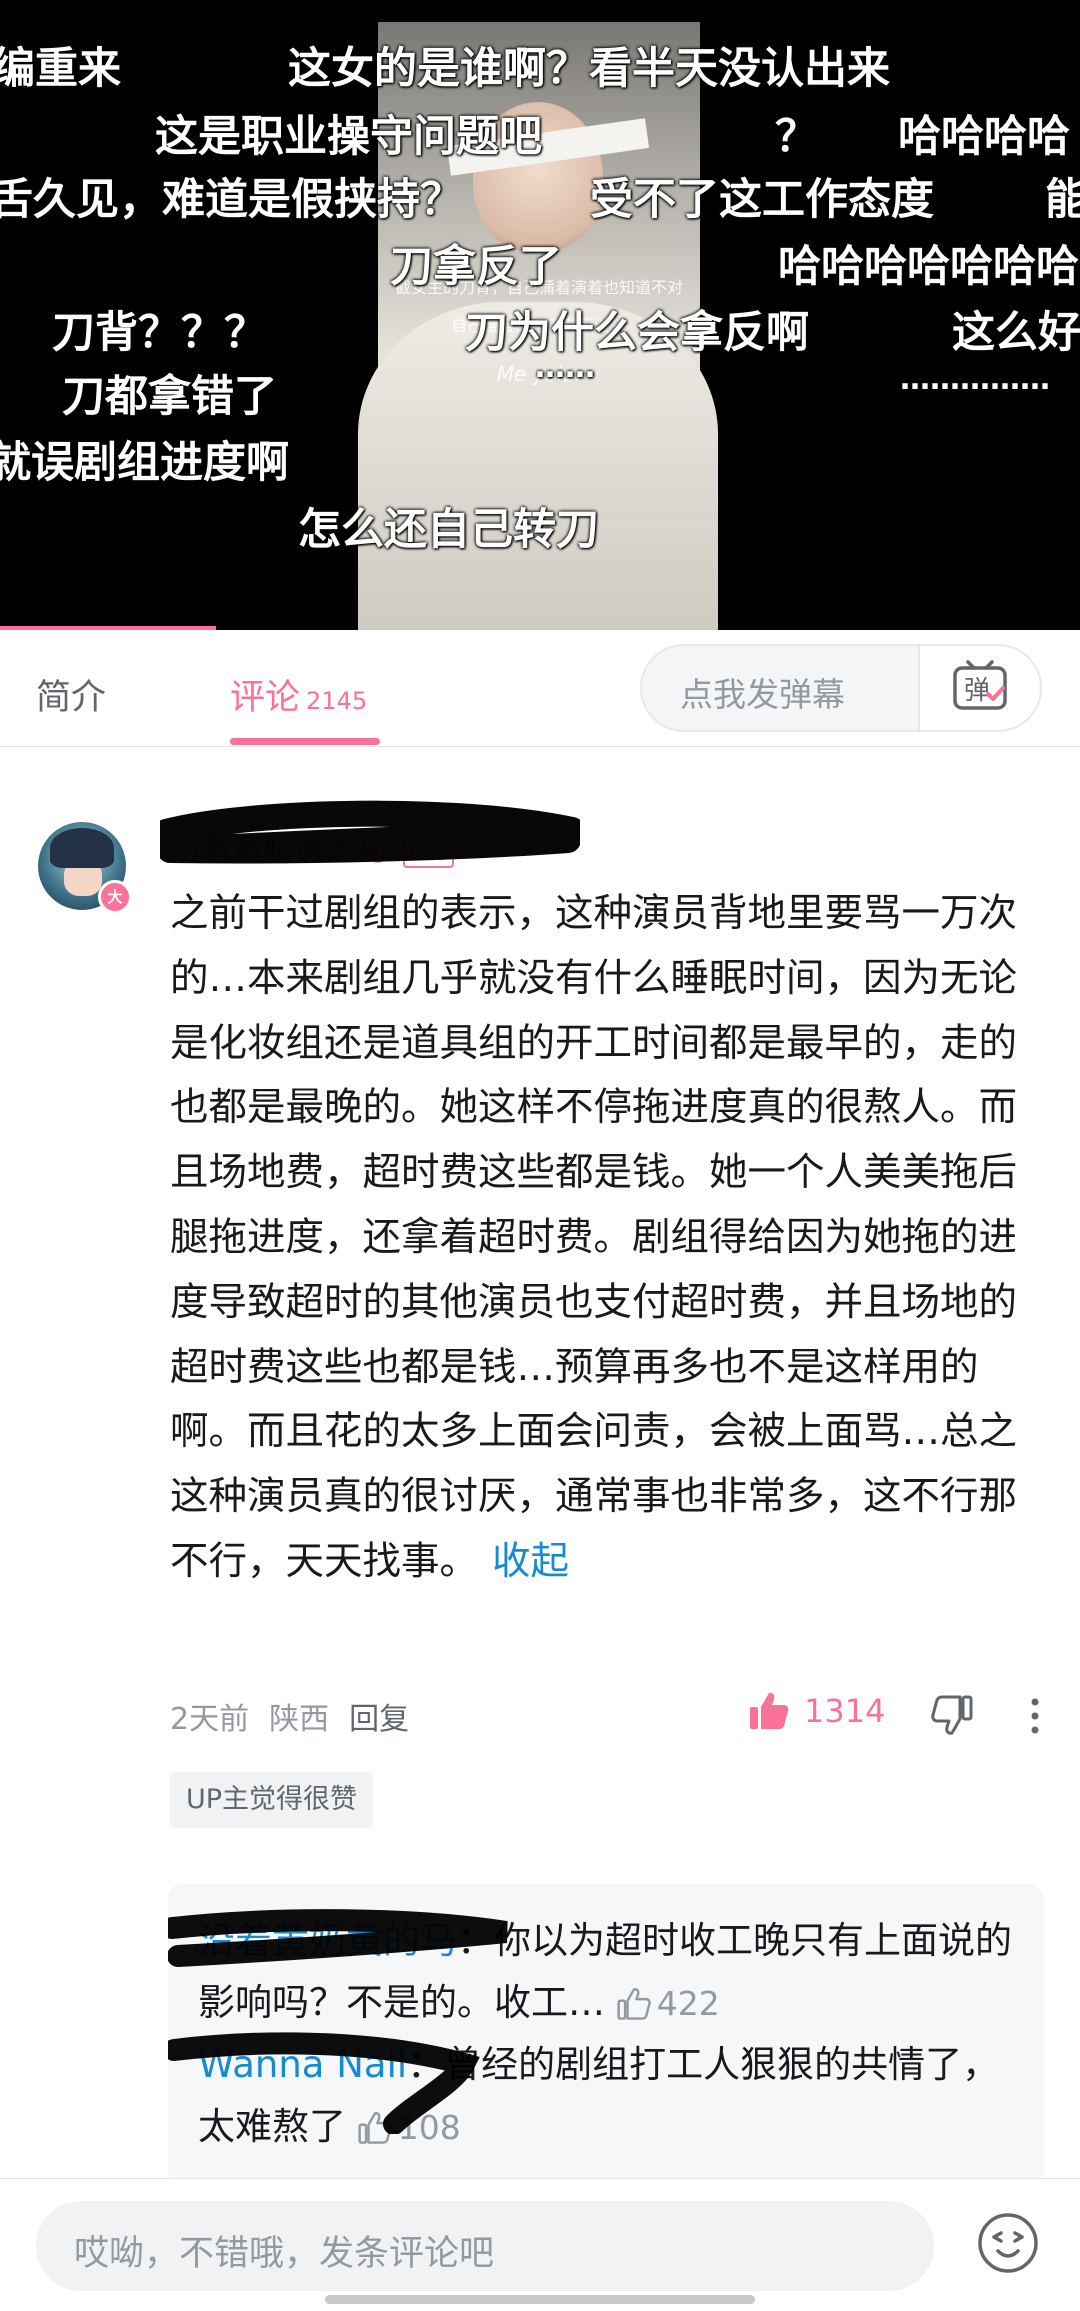  What do you see at coordinates (379, 1719) in the screenshot?
I see `reply-button: 回复` at bounding box center [379, 1719].